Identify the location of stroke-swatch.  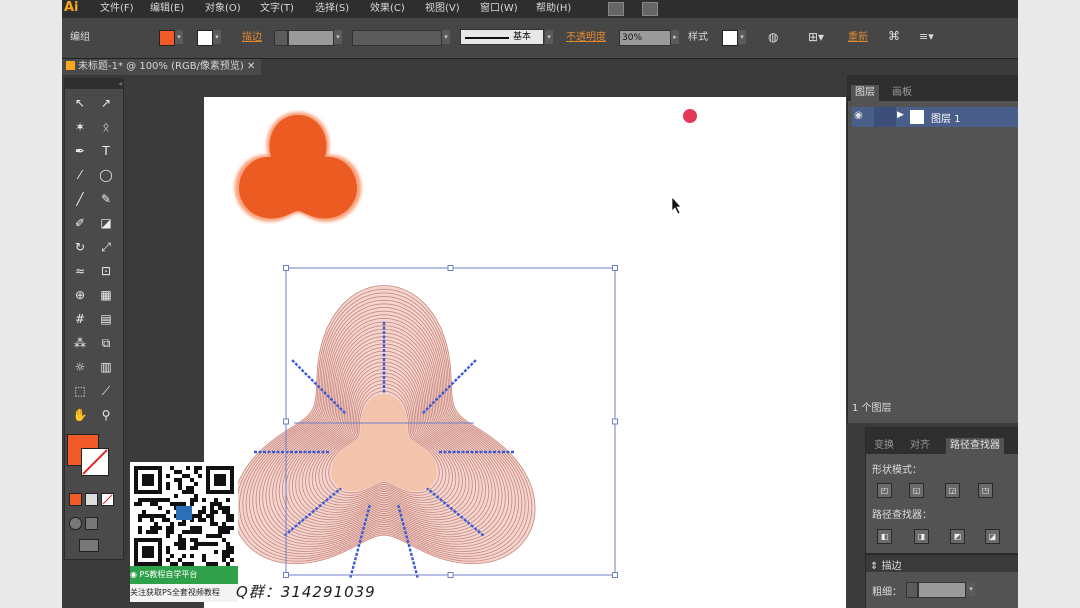
(205, 38).